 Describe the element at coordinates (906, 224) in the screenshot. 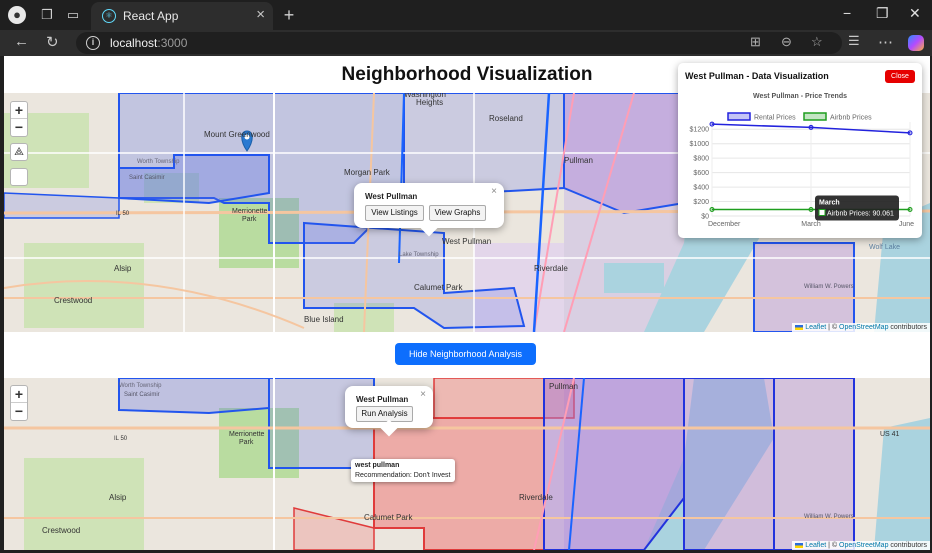

I see `x-tick-label-2: June` at that location.